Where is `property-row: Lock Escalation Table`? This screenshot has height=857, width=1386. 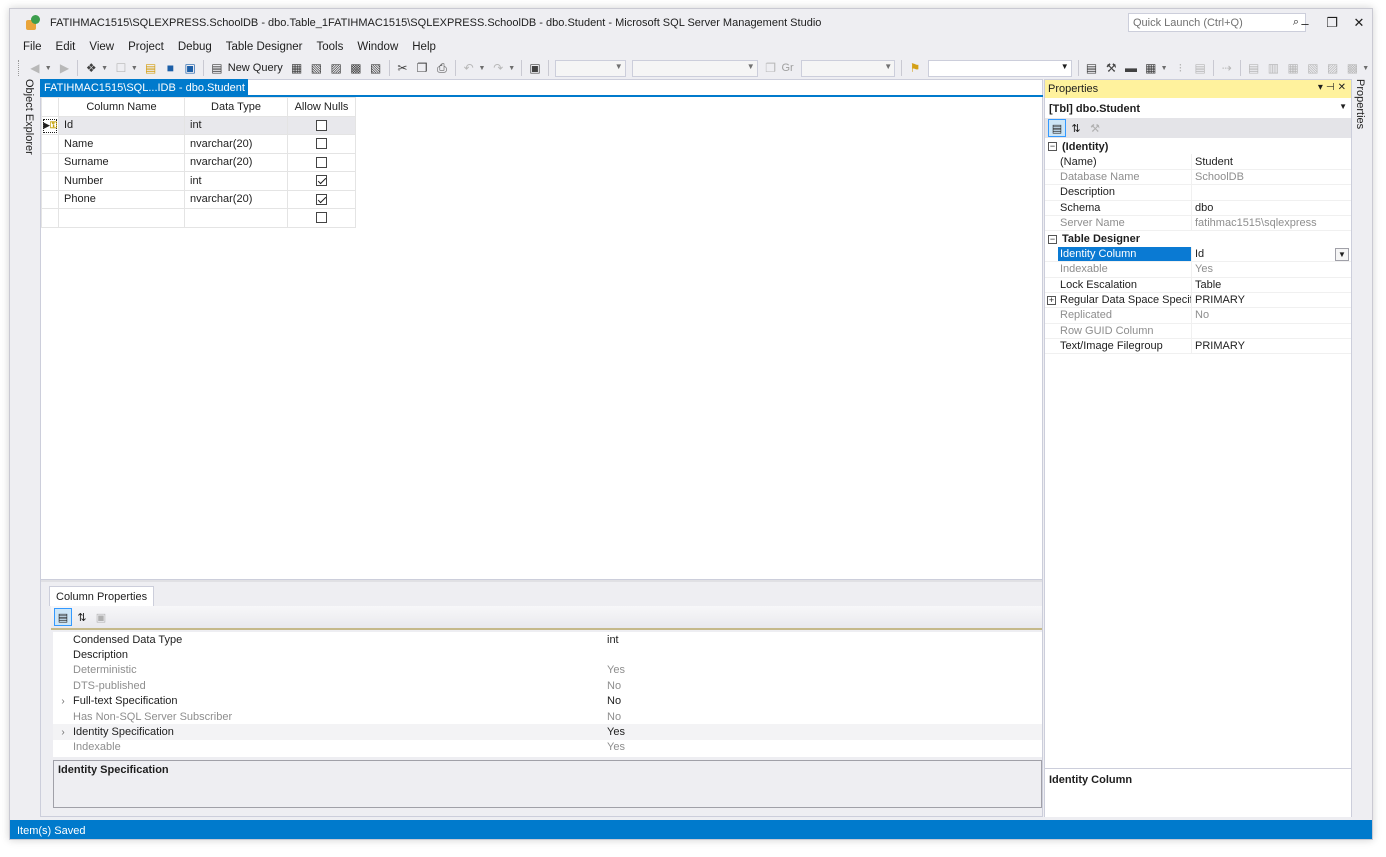 property-row: Lock Escalation Table is located at coordinates (1198, 285).